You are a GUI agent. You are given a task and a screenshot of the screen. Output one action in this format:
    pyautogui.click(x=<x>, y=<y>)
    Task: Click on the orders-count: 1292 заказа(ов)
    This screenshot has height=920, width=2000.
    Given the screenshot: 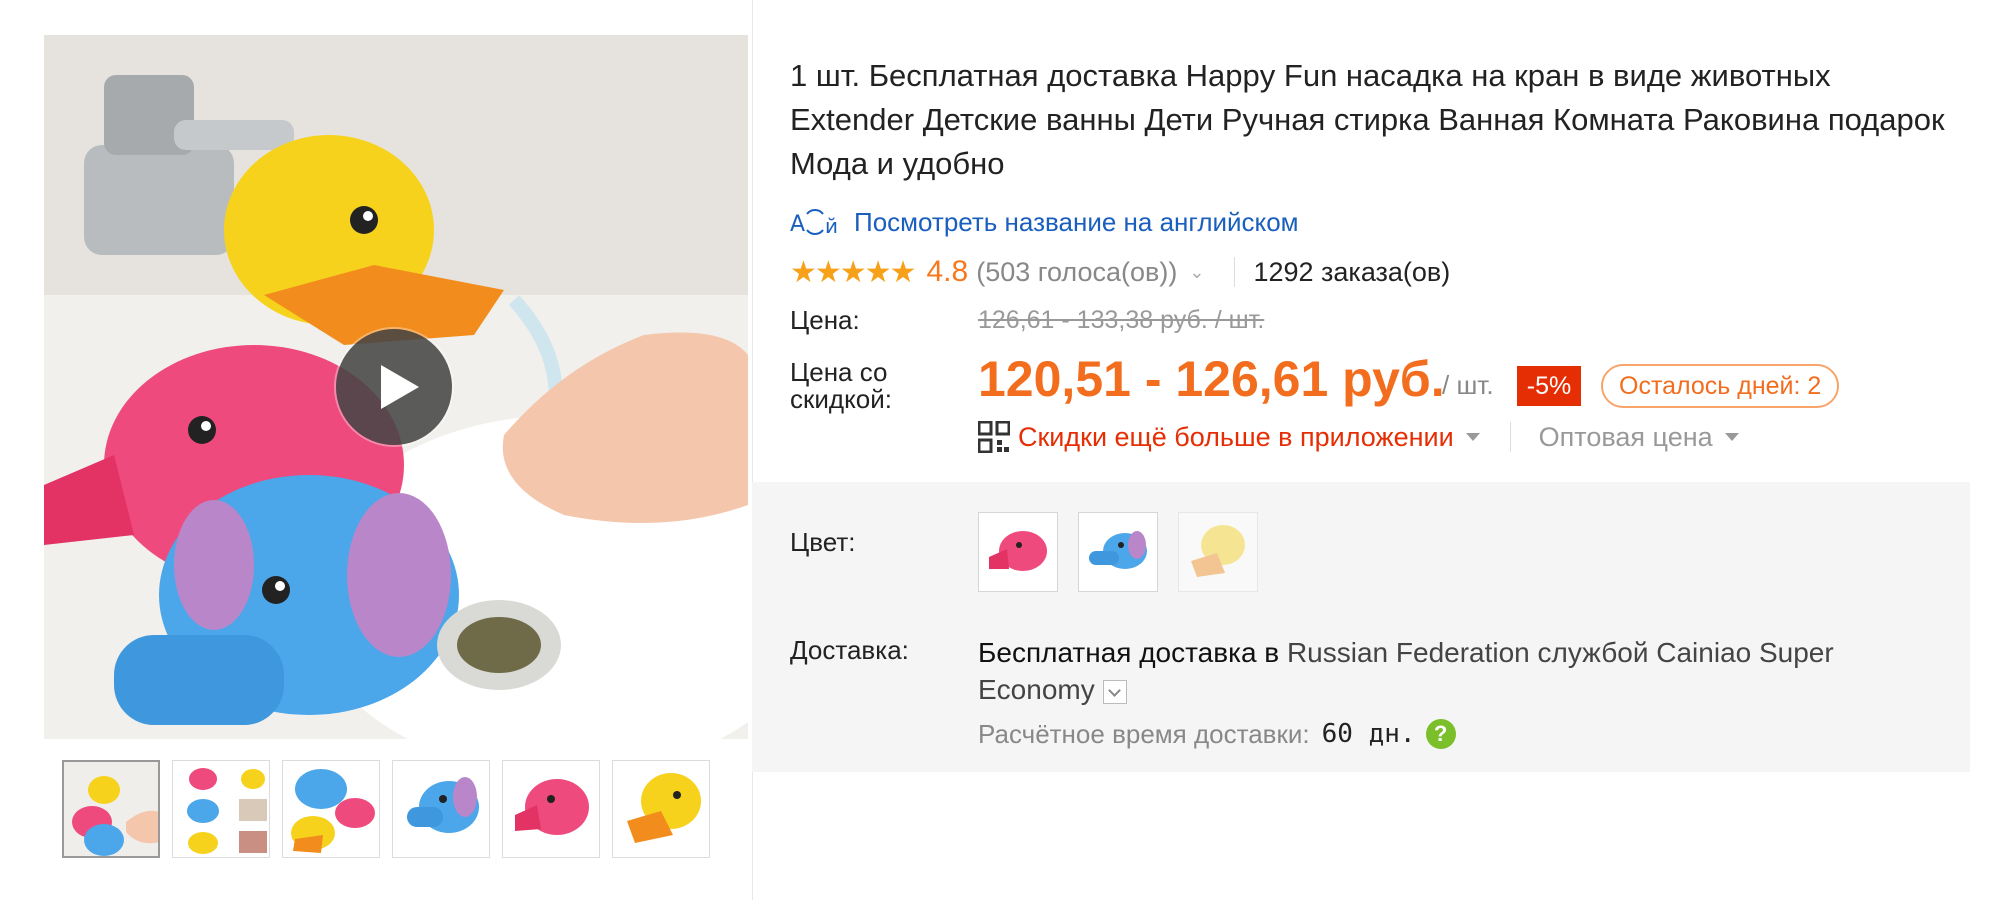 What is the action you would take?
    pyautogui.click(x=1352, y=271)
    